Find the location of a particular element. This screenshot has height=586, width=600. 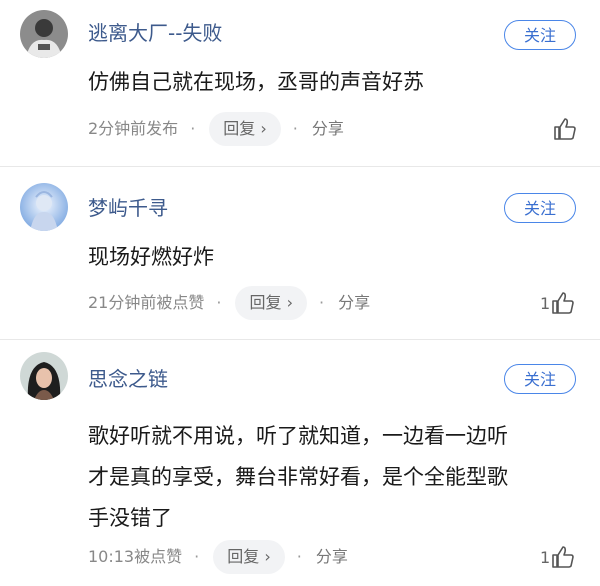

comment-meta: 2分钟前发布 · 回复 › · 分享 is located at coordinates (216, 129).